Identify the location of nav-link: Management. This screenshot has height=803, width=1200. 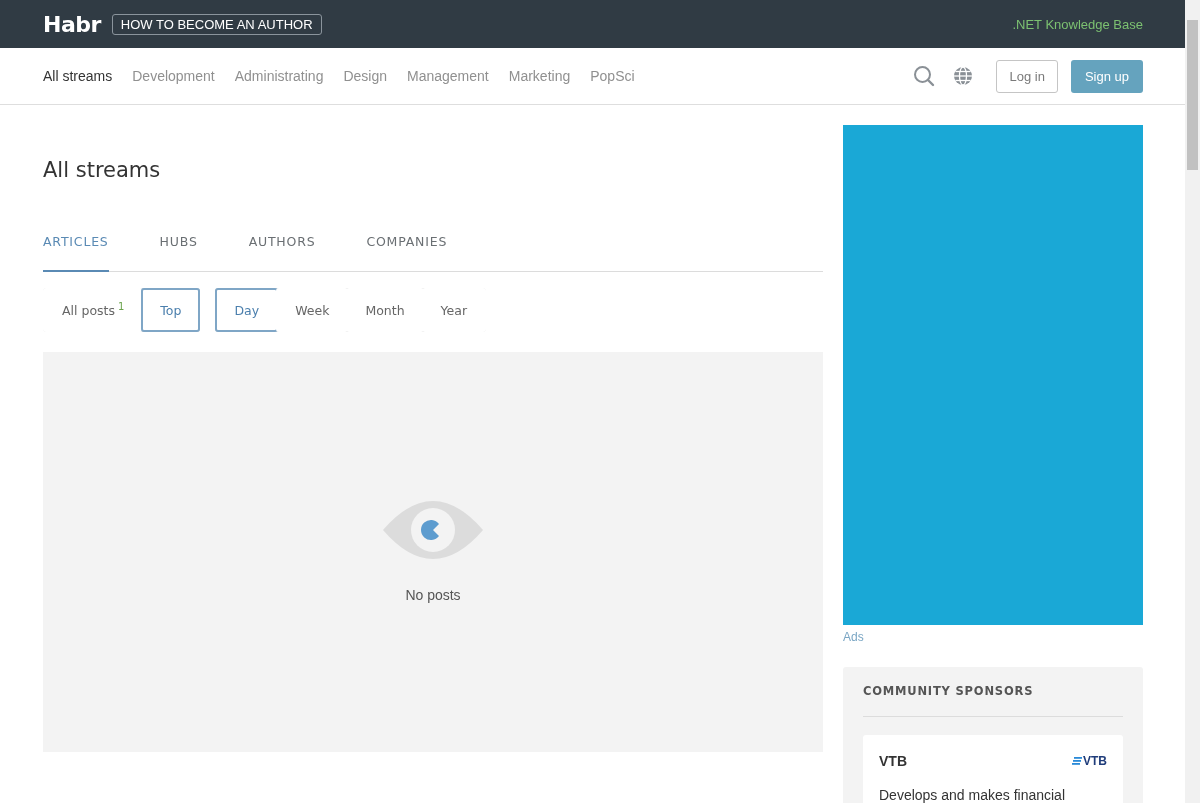
(448, 76).